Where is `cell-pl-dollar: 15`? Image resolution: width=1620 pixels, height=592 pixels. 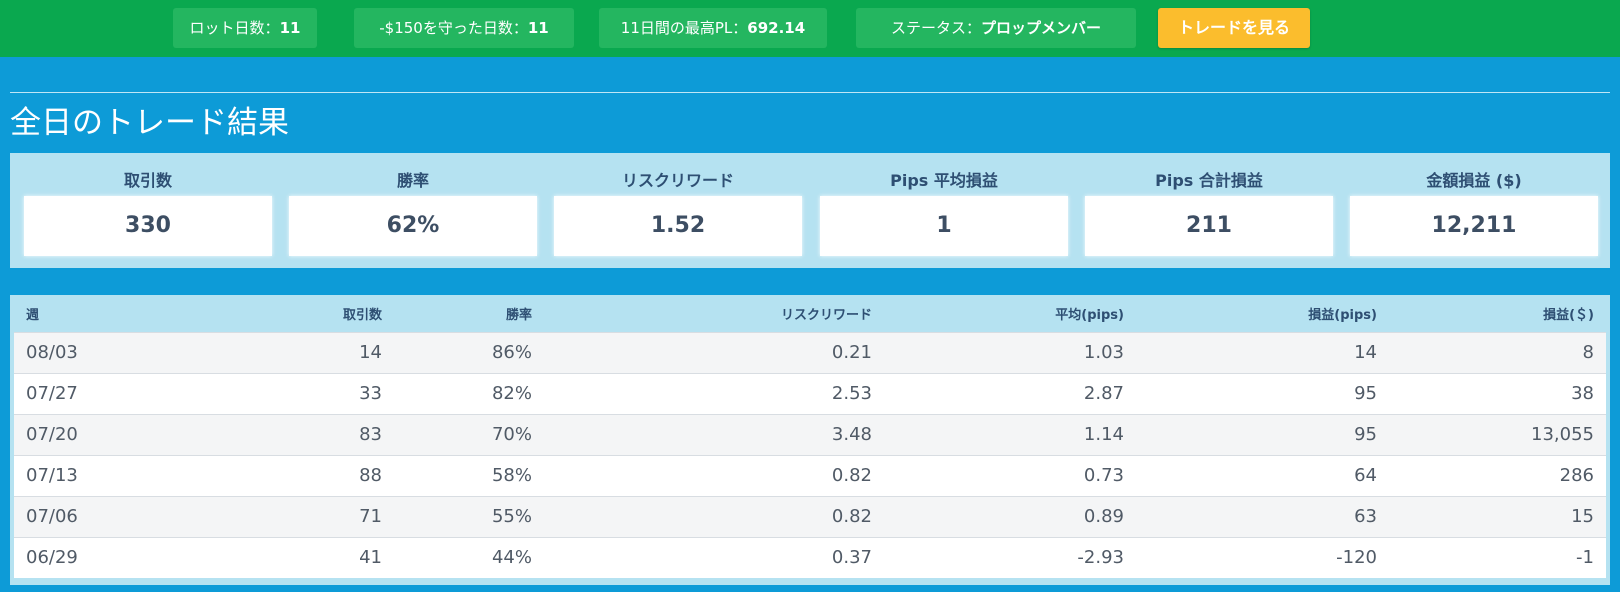 cell-pl-dollar: 15 is located at coordinates (1582, 516).